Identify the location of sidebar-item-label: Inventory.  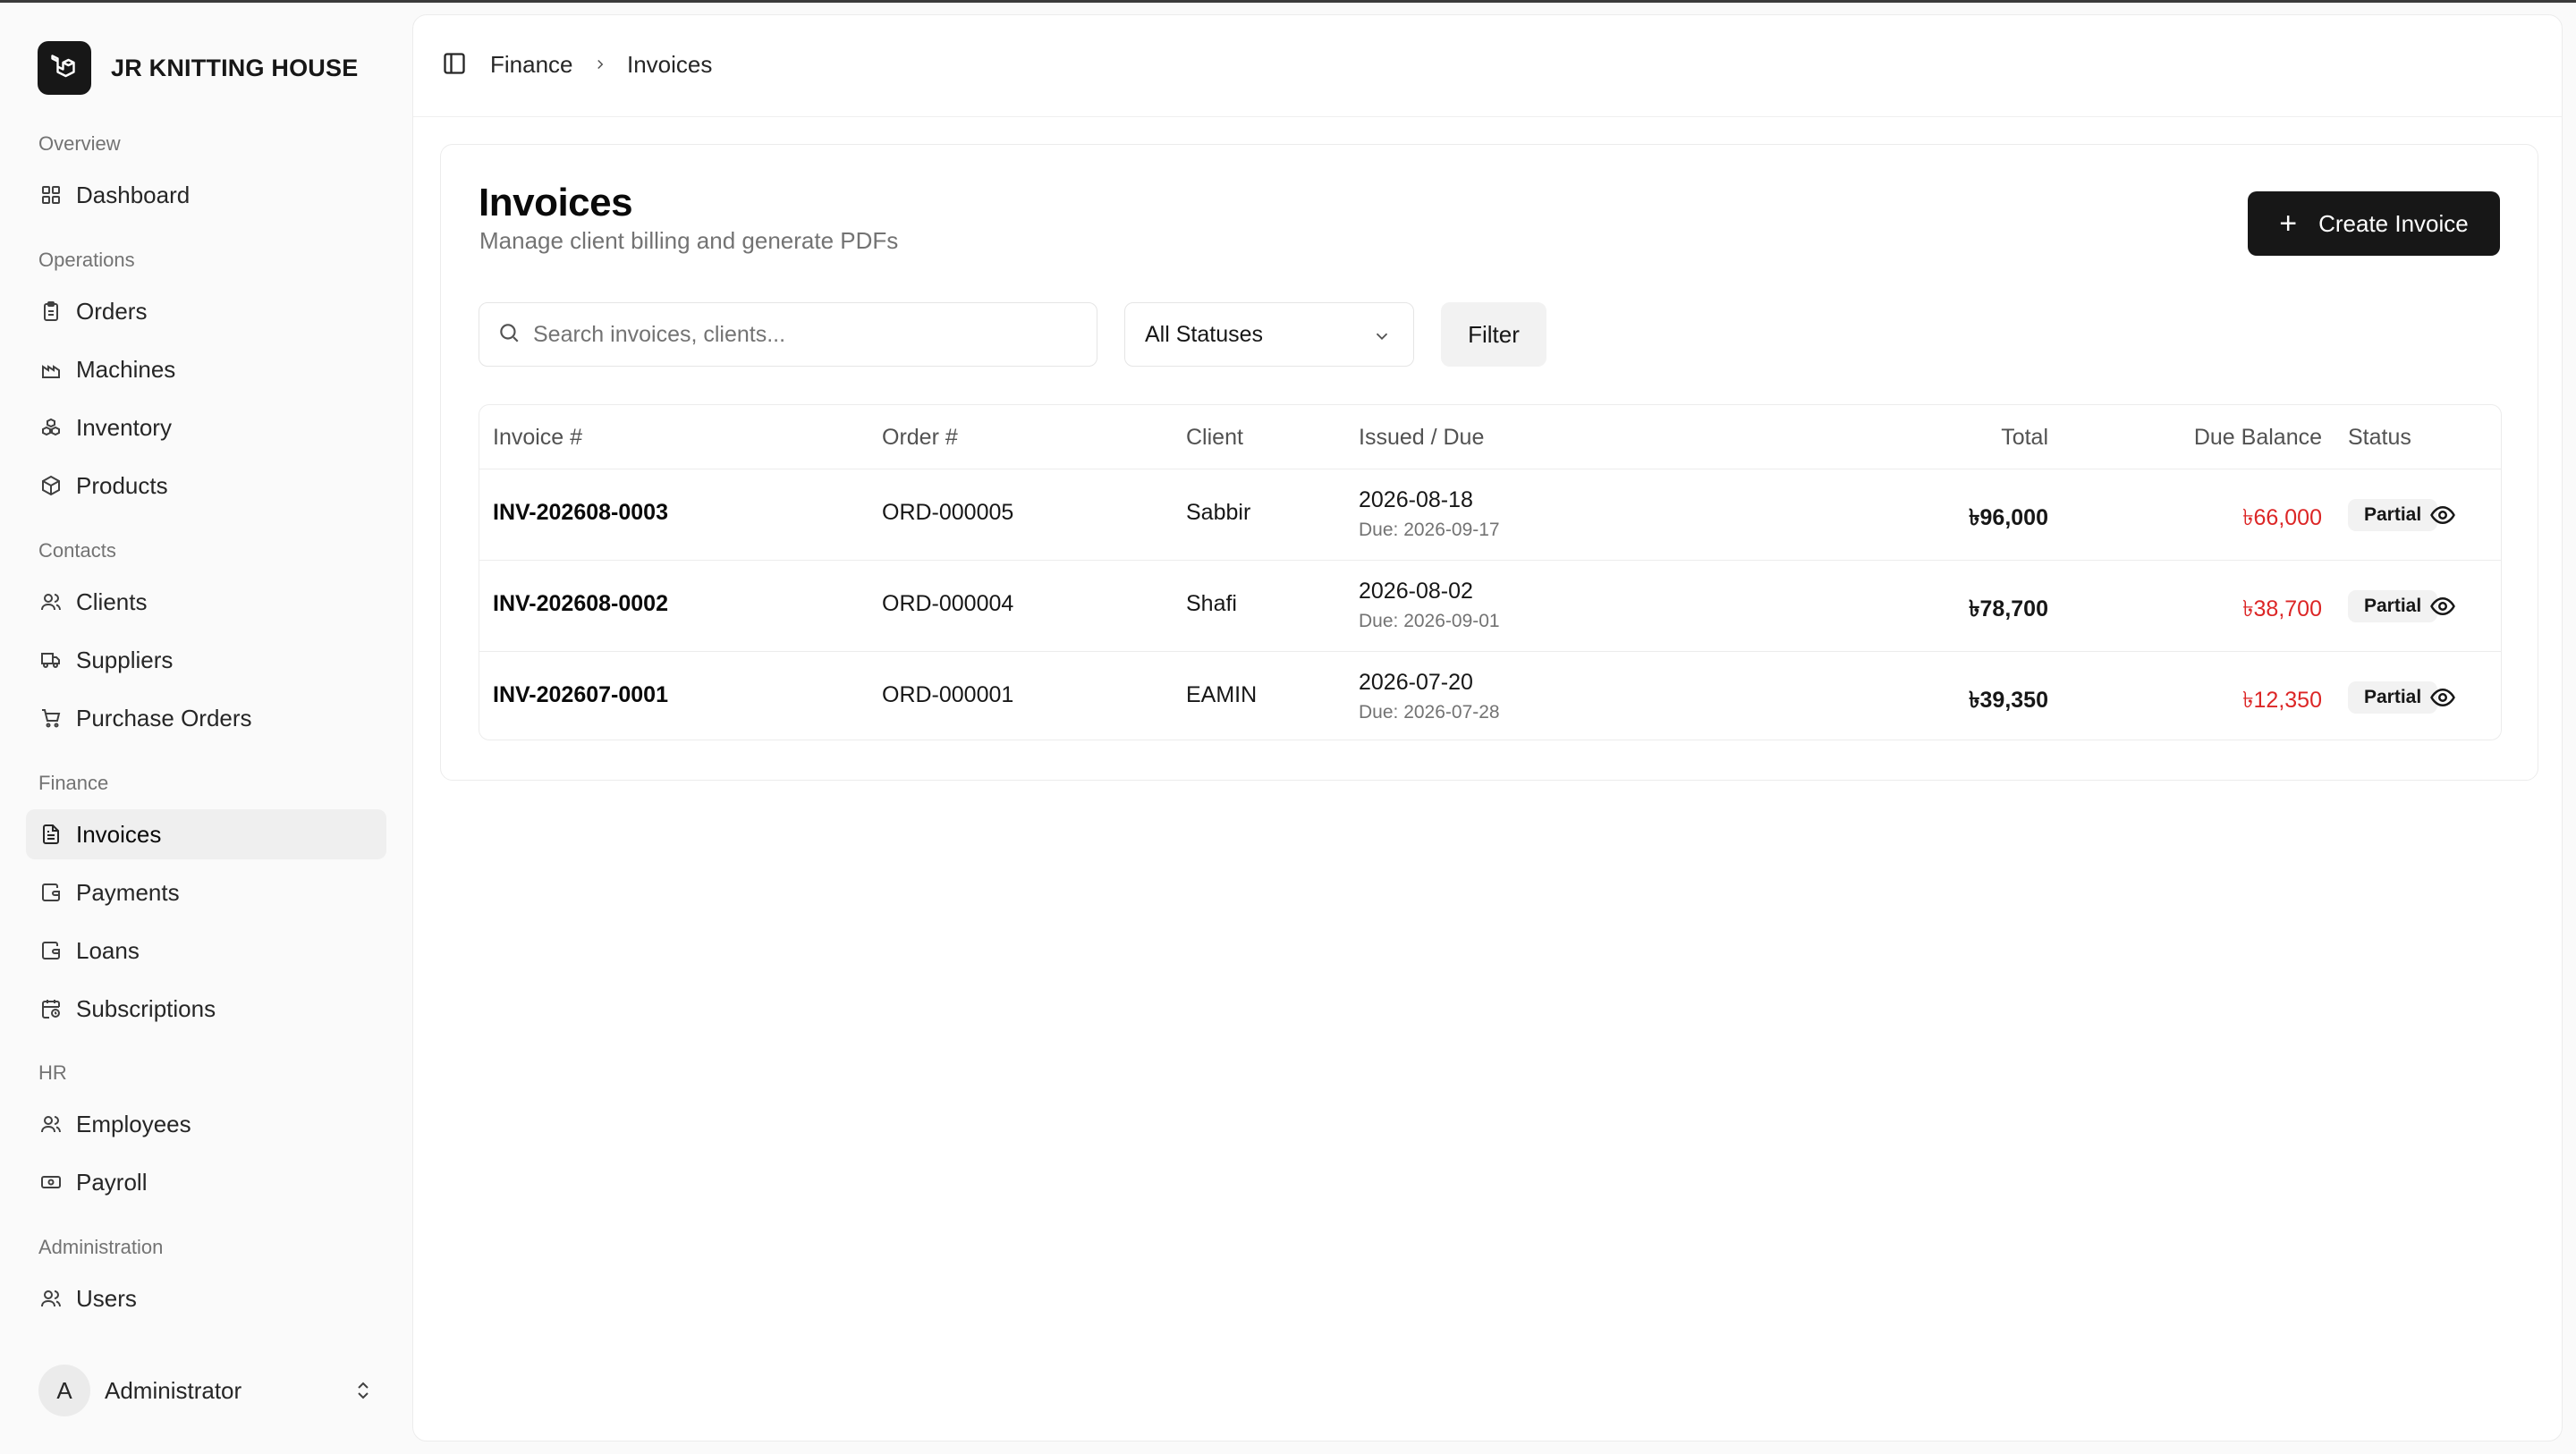
(124, 427).